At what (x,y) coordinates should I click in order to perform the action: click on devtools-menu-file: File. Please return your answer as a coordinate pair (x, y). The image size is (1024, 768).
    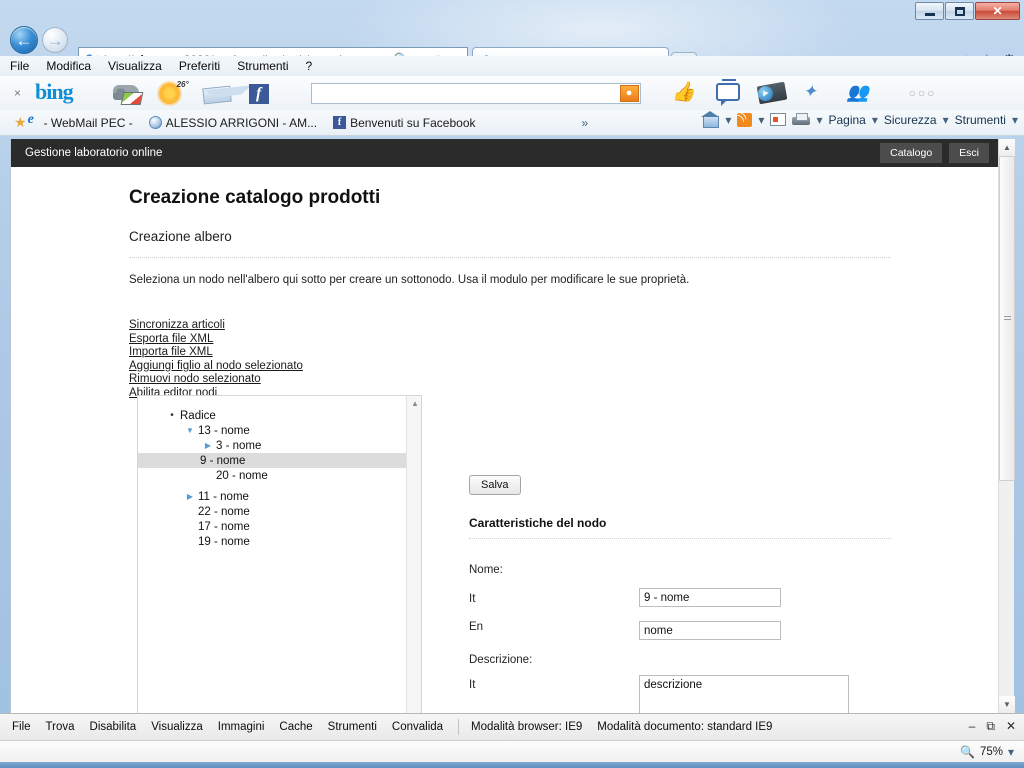
    Looking at the image, I should click on (21, 727).